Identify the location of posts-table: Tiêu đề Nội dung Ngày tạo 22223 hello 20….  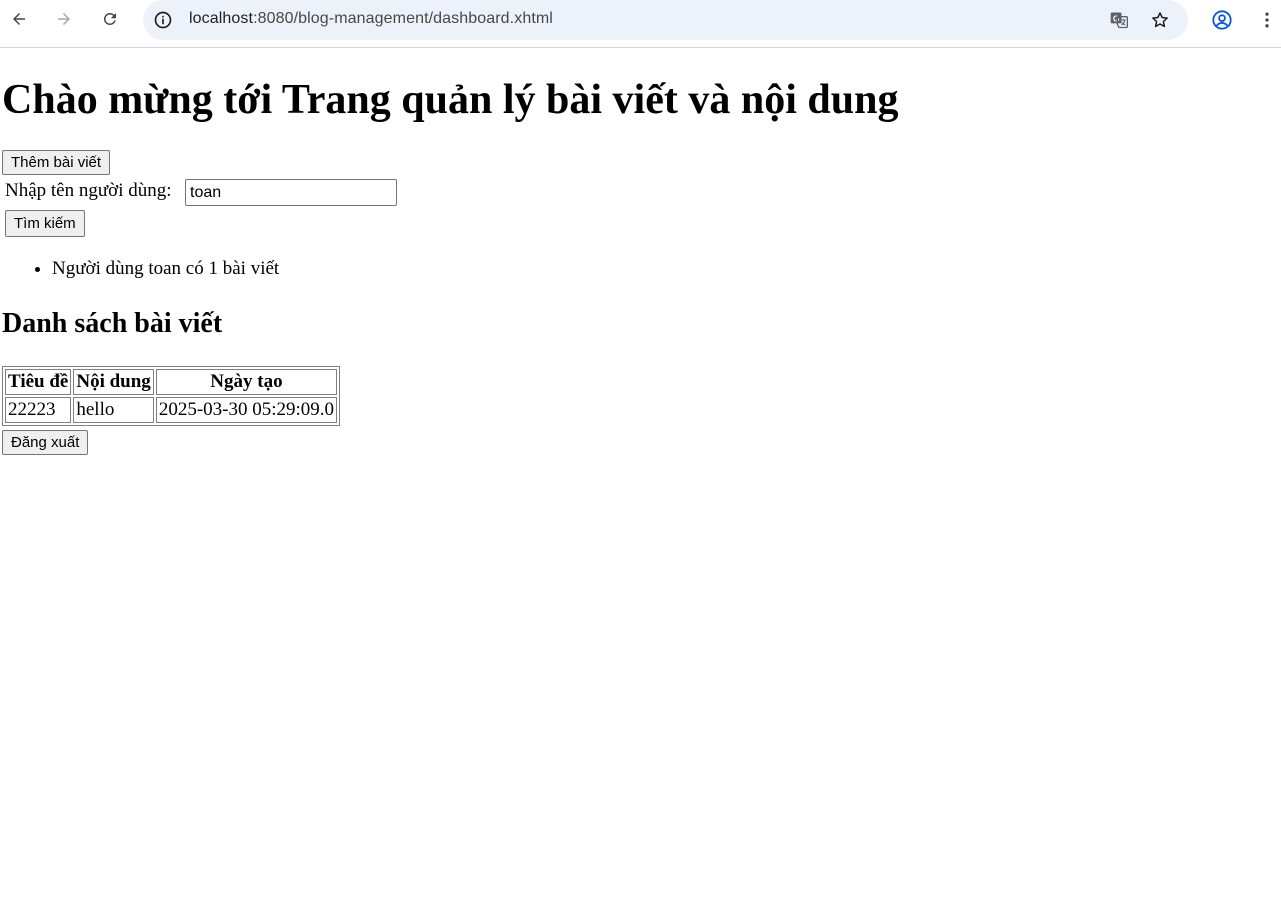
(171, 396).